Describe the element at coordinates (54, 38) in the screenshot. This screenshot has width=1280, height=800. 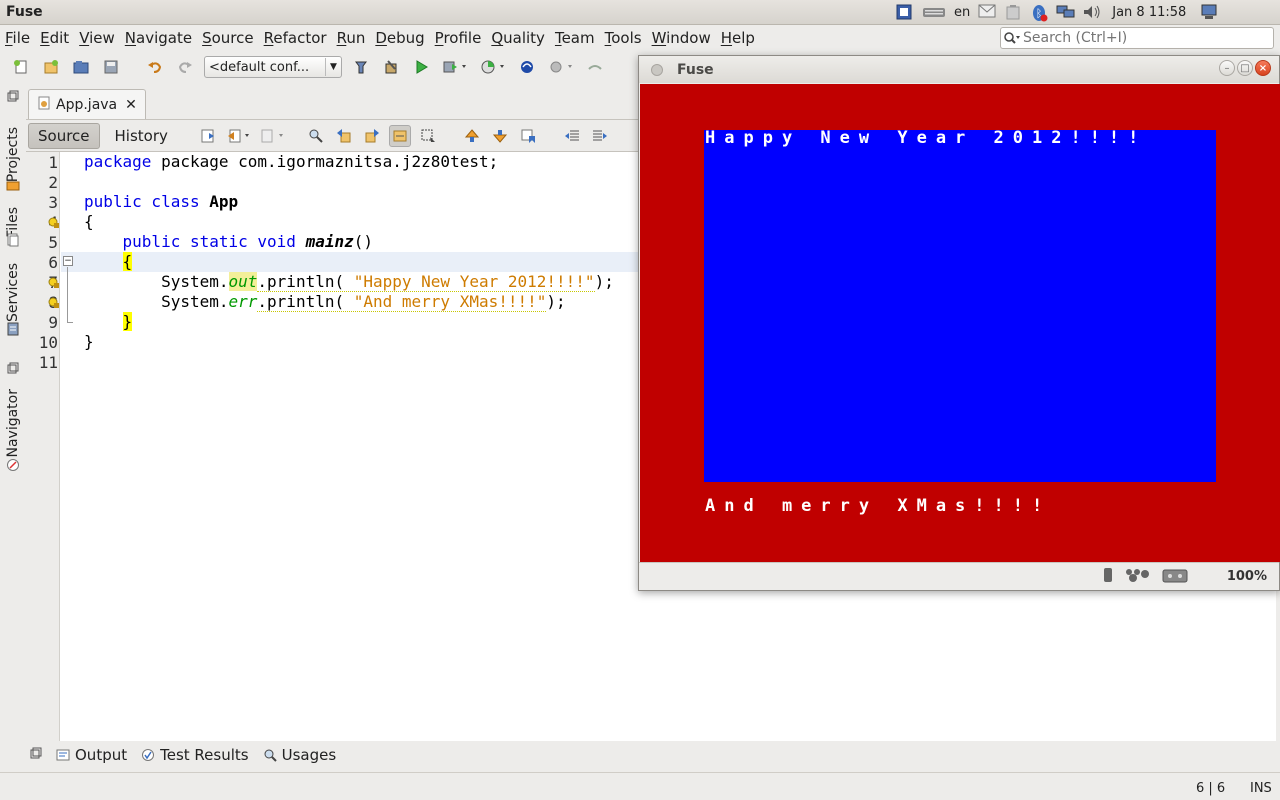
I see `menu-edit: Edit` at that location.